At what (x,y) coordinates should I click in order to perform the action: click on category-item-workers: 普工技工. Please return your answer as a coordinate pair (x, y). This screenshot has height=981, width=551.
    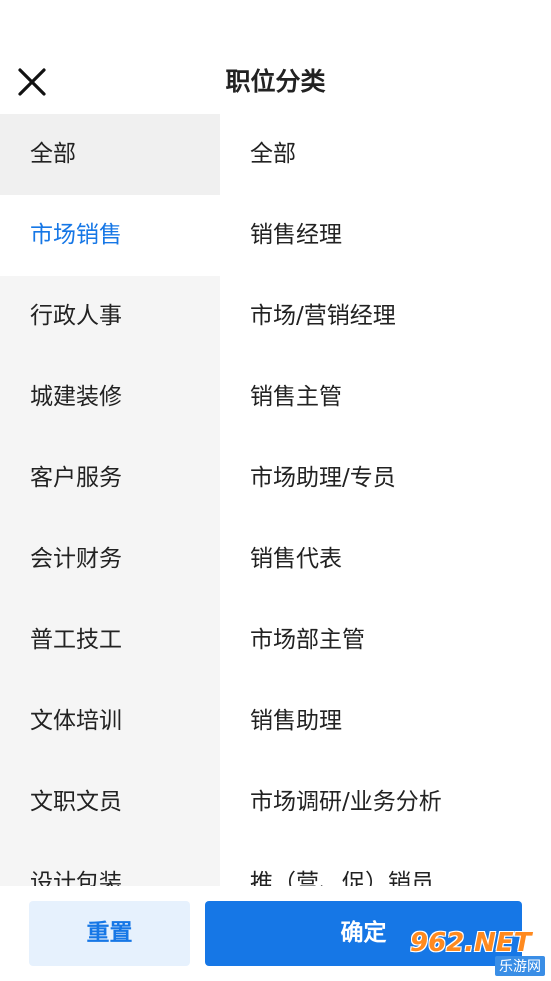
    Looking at the image, I should click on (110, 640).